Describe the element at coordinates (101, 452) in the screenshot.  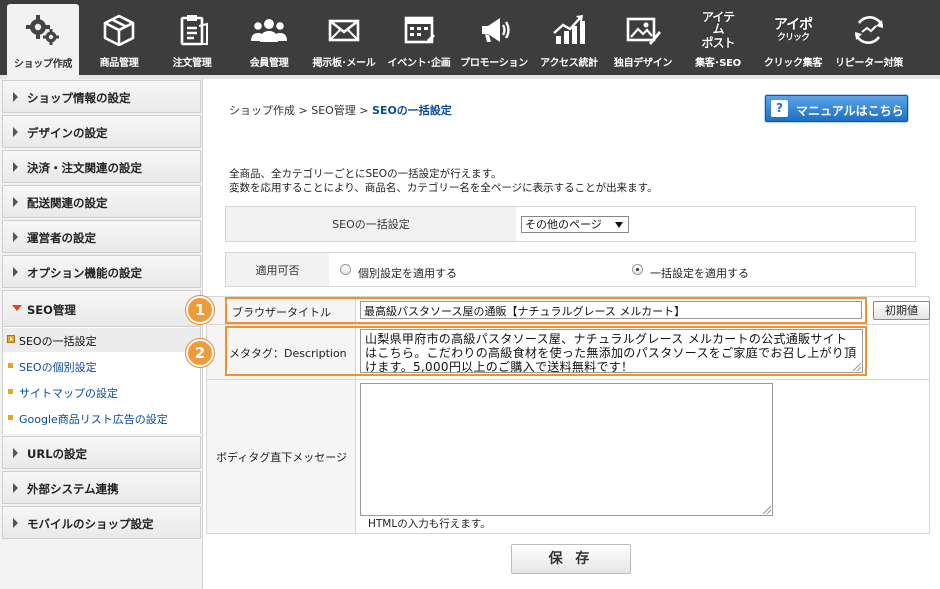
I see `sidebar-item-url: URLの設定` at that location.